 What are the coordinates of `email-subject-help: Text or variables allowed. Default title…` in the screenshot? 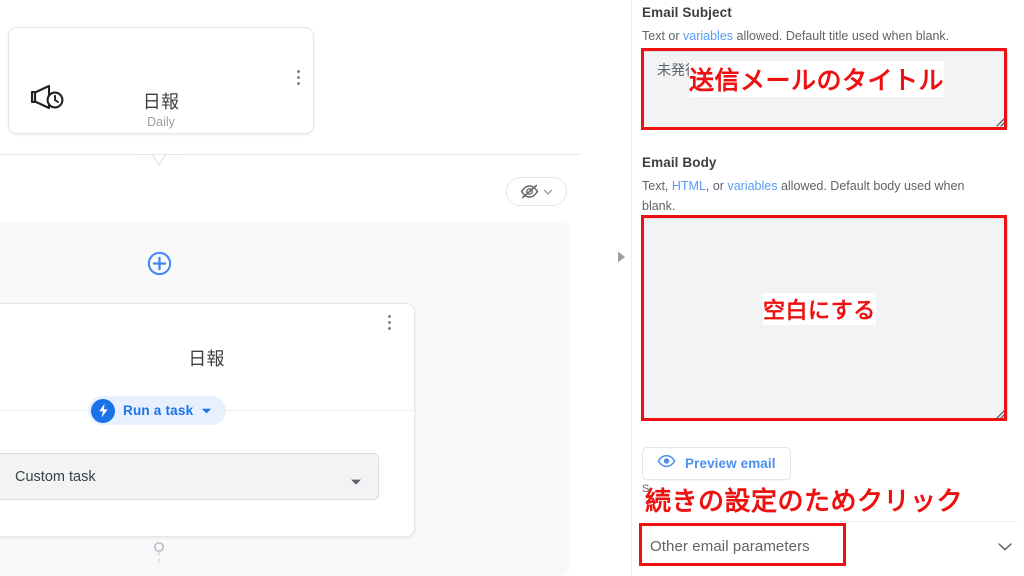 It's located at (810, 36).